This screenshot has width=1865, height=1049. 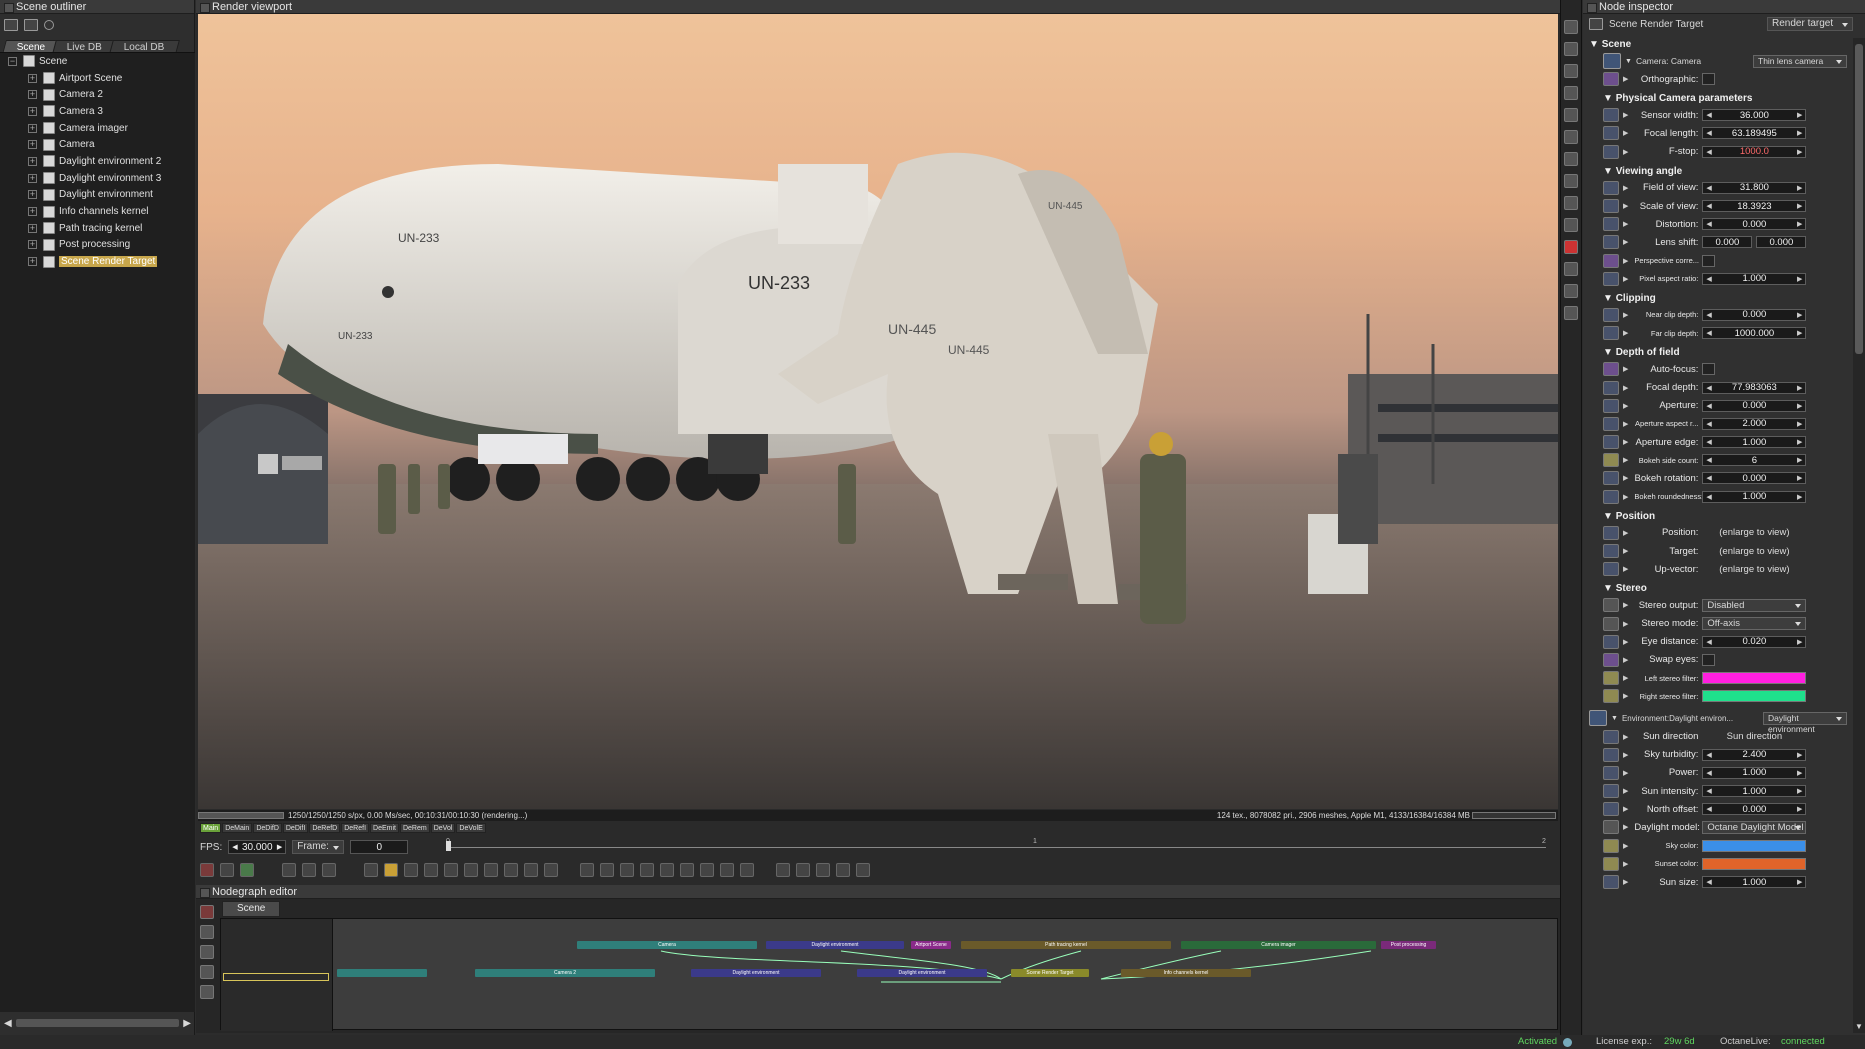 What do you see at coordinates (267, 828) in the screenshot?
I see `render-pass-button: DeDifD` at bounding box center [267, 828].